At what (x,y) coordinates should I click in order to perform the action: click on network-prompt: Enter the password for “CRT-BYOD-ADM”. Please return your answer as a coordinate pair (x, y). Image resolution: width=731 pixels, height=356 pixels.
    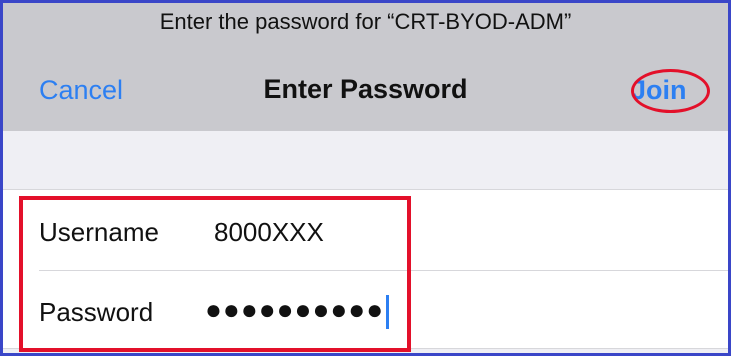
    Looking at the image, I should click on (365, 21).